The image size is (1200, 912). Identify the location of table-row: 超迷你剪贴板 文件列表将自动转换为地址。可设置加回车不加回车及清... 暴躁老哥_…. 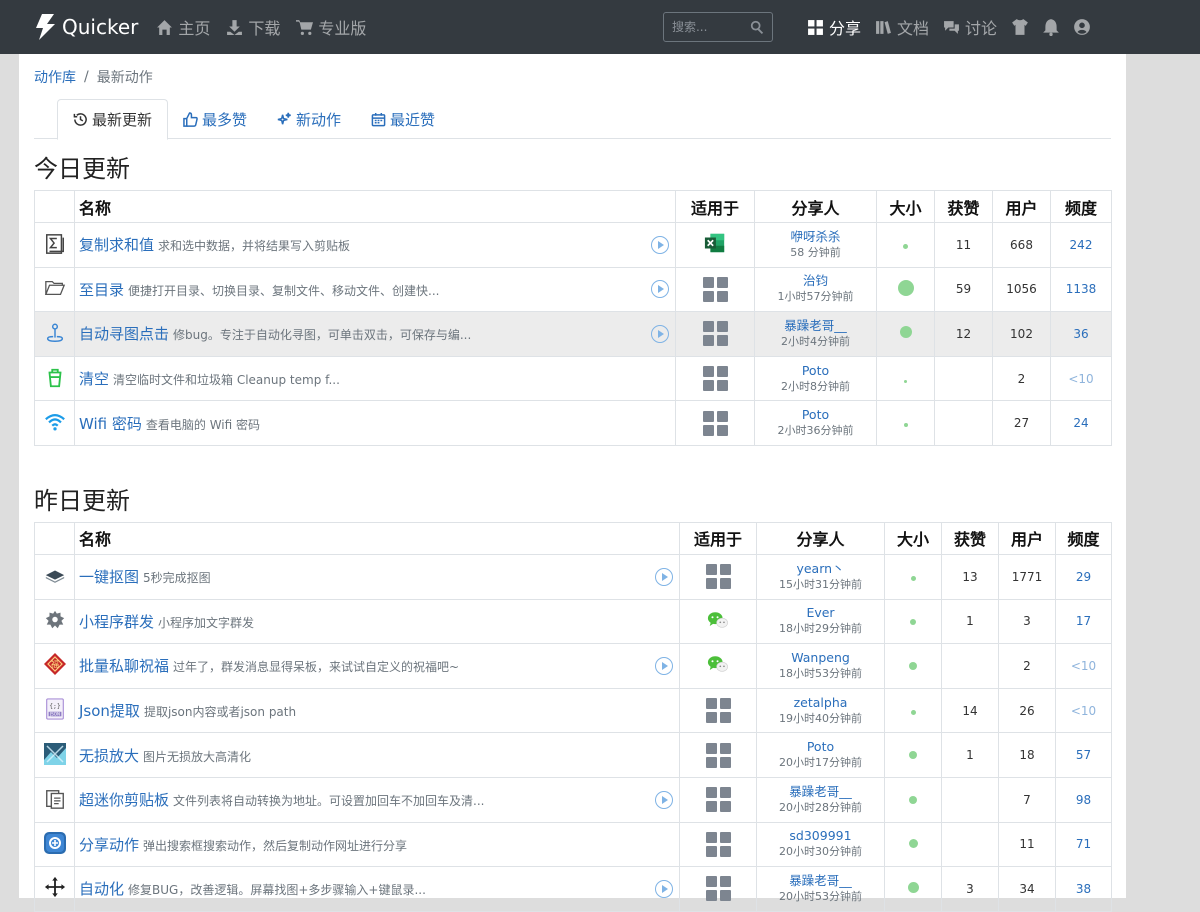
(573, 799).